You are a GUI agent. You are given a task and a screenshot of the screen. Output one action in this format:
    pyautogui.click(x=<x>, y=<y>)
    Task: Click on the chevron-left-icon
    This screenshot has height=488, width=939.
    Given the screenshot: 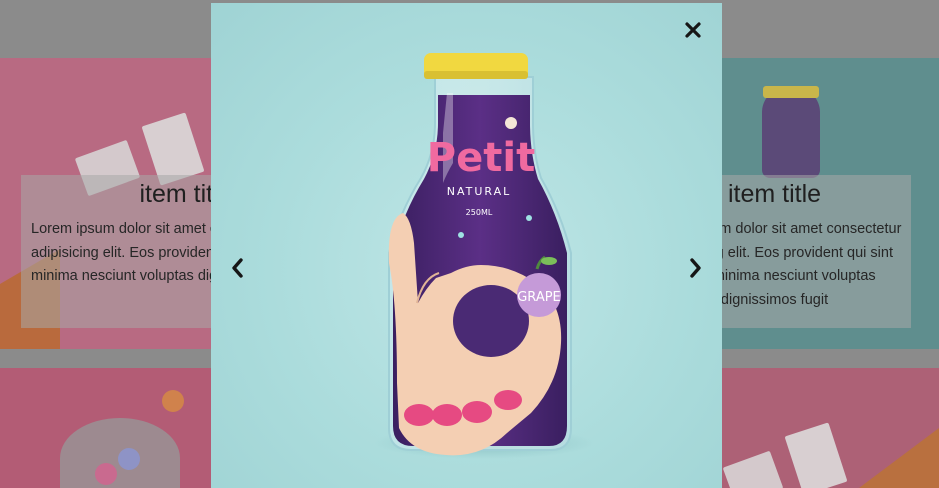 What is the action you would take?
    pyautogui.click(x=237, y=268)
    